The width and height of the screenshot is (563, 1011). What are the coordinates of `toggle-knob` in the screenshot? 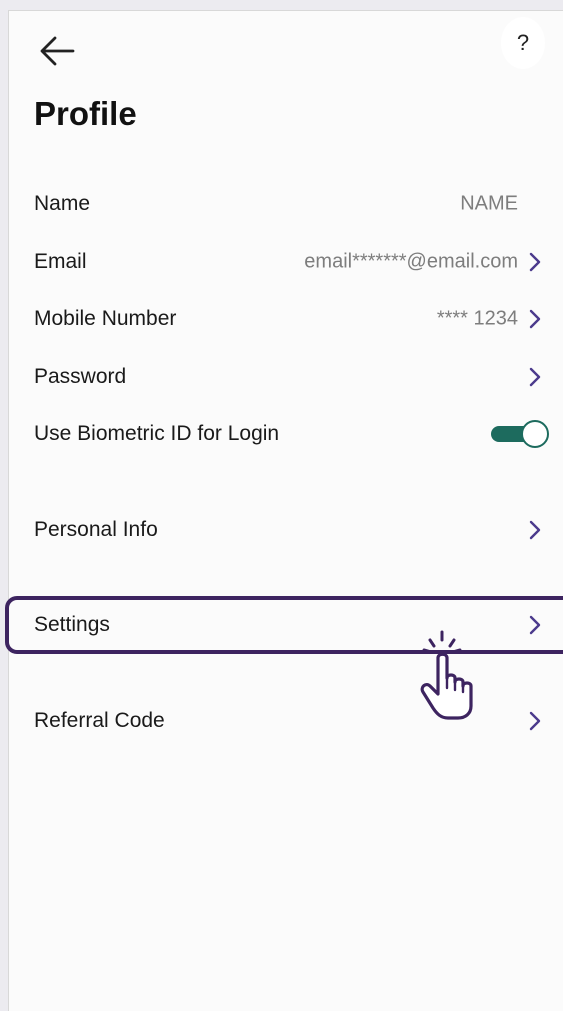 It's located at (535, 434).